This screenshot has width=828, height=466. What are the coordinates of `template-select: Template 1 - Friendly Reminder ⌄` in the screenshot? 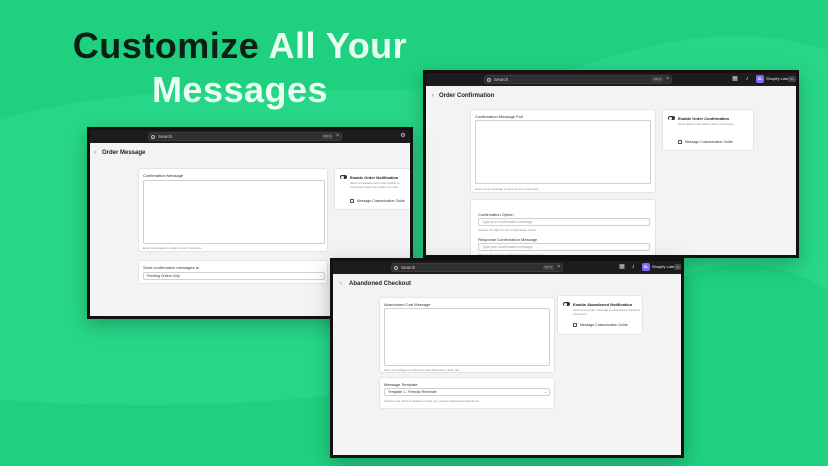 It's located at (467, 392).